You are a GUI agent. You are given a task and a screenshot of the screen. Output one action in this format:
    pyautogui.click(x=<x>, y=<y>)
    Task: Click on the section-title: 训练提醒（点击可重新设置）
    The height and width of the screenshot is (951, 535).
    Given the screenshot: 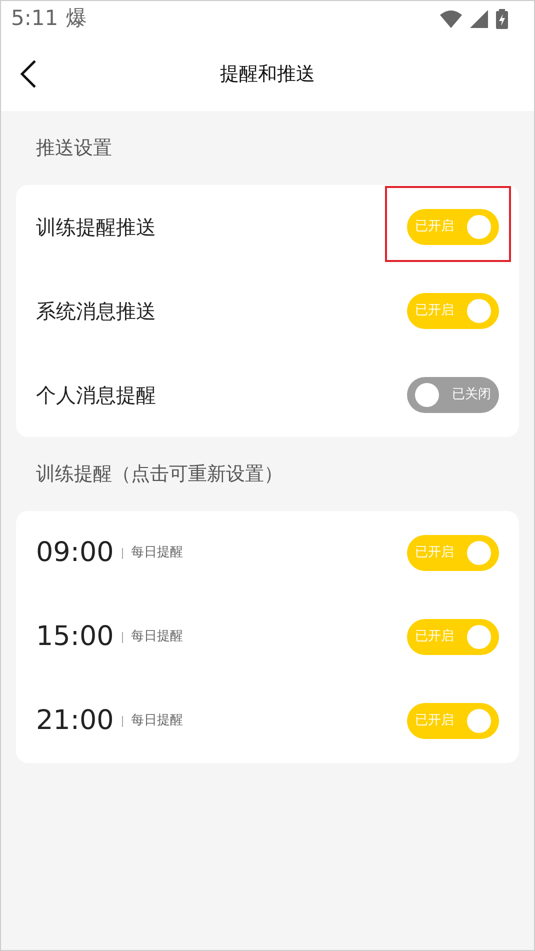 What is the action you would take?
    pyautogui.click(x=159, y=474)
    